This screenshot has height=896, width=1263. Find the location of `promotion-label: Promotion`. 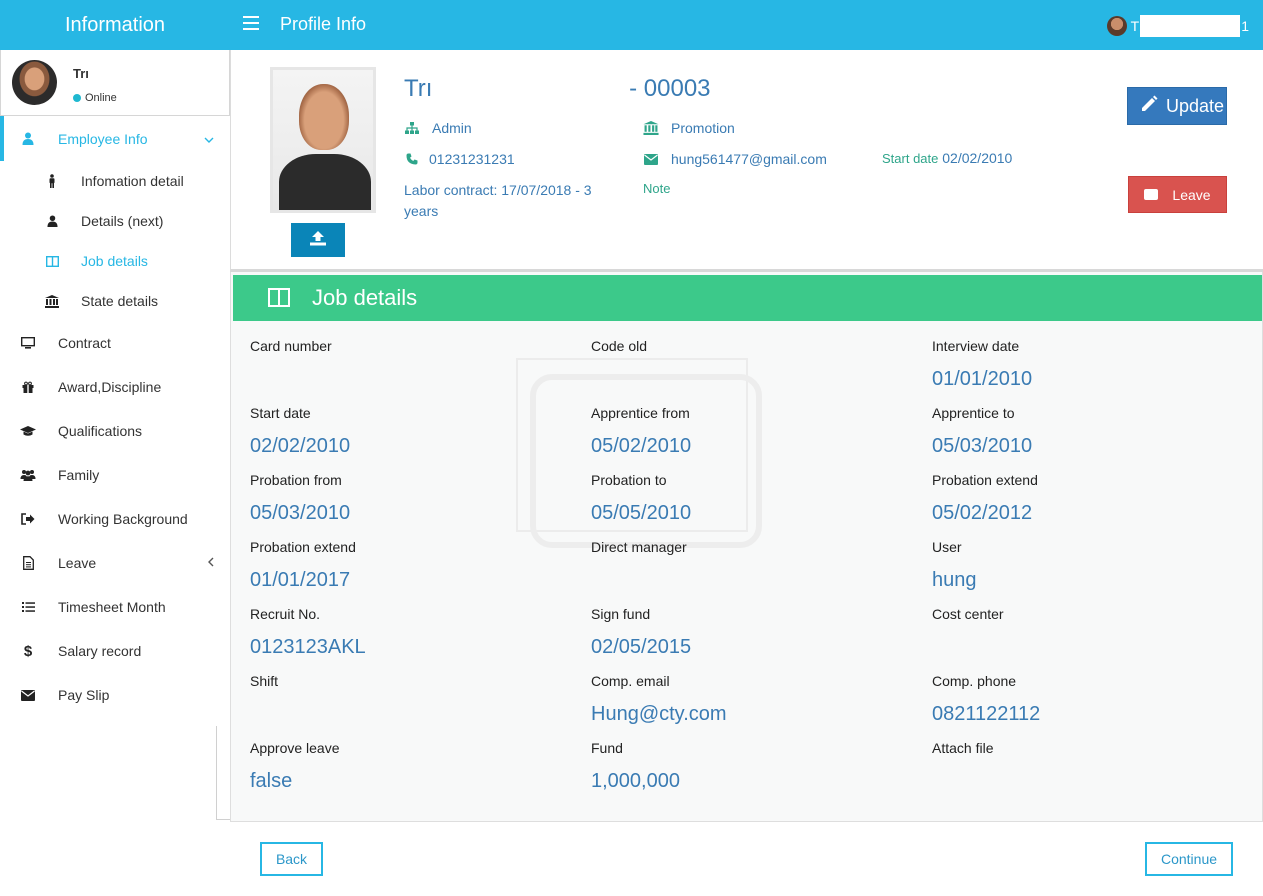

promotion-label: Promotion is located at coordinates (703, 128).